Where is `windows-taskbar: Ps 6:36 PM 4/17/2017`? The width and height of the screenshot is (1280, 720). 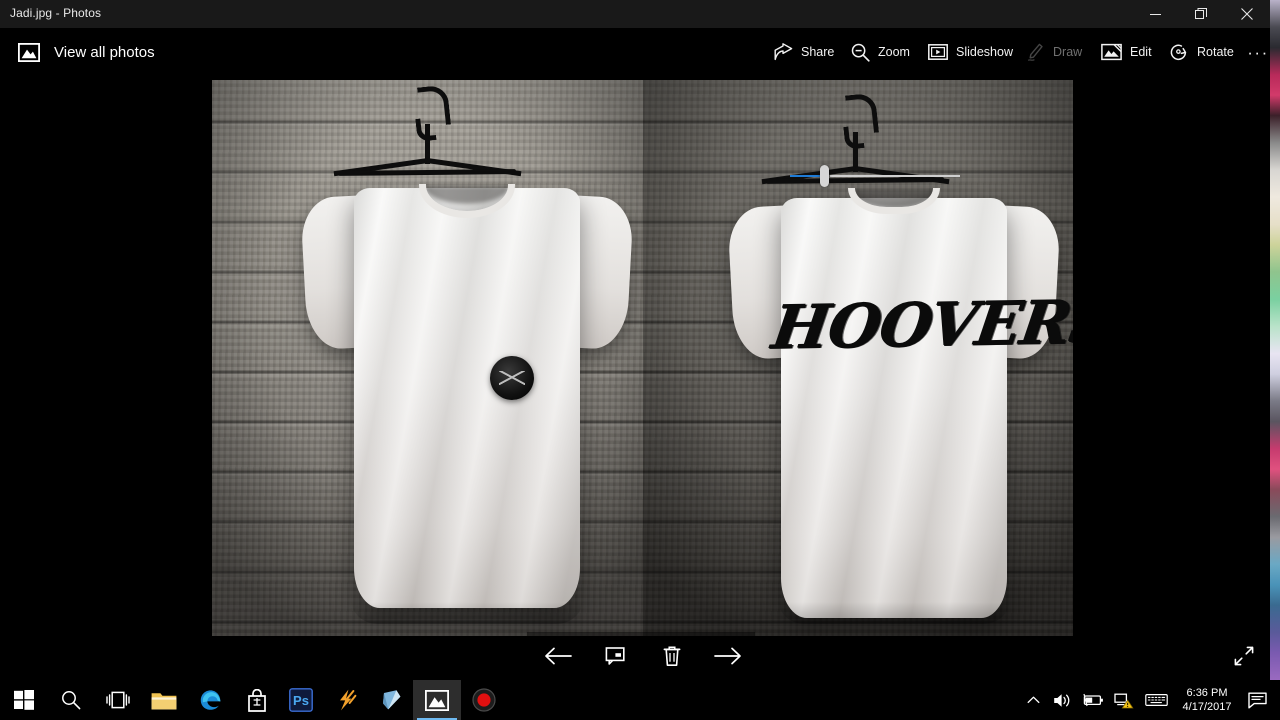 windows-taskbar: Ps 6:36 PM 4/17/2017 is located at coordinates (640, 700).